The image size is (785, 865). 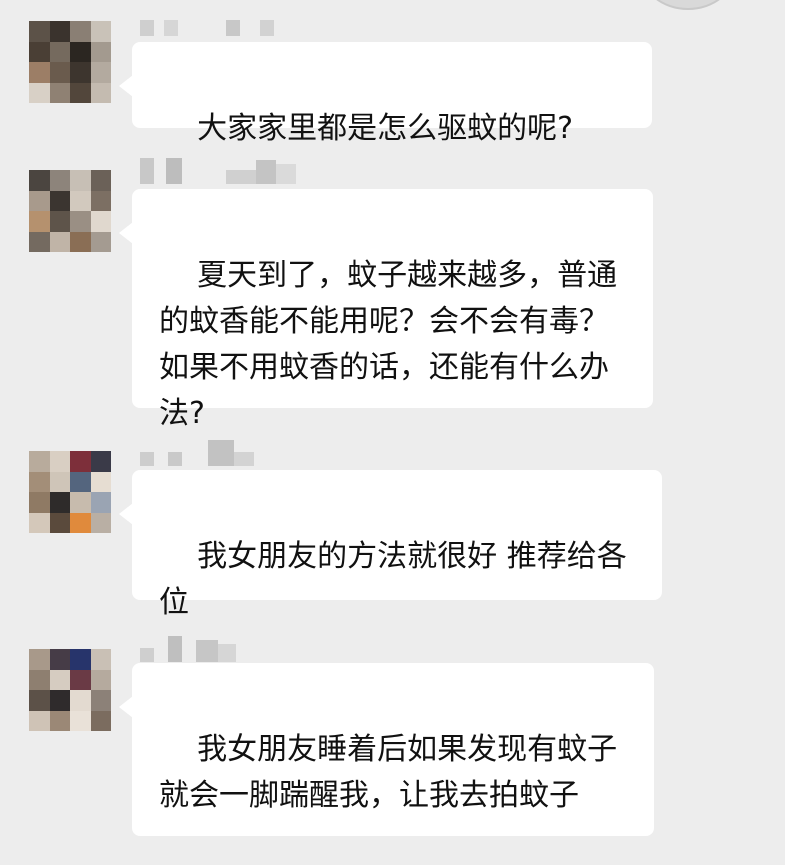 I want to click on message-bubble: 我女朋友睡着后如果发现有蚊子就会一脚踹醒我，让我去拍蚊子, so click(x=386, y=749).